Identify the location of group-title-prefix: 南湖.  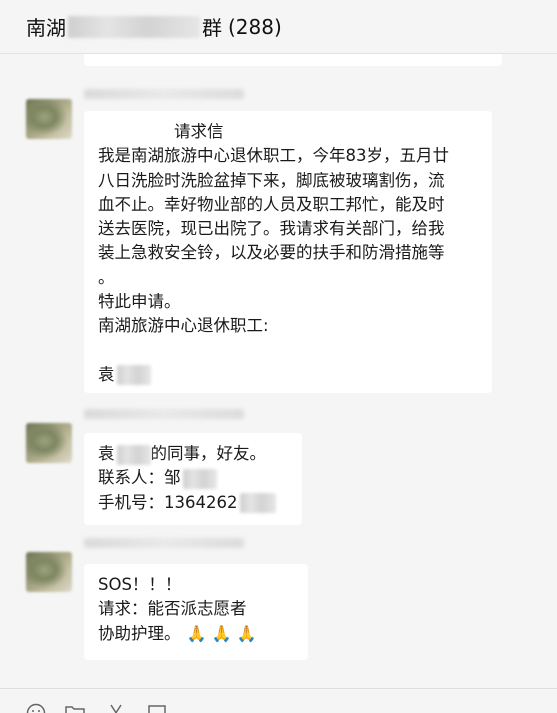
(46, 28).